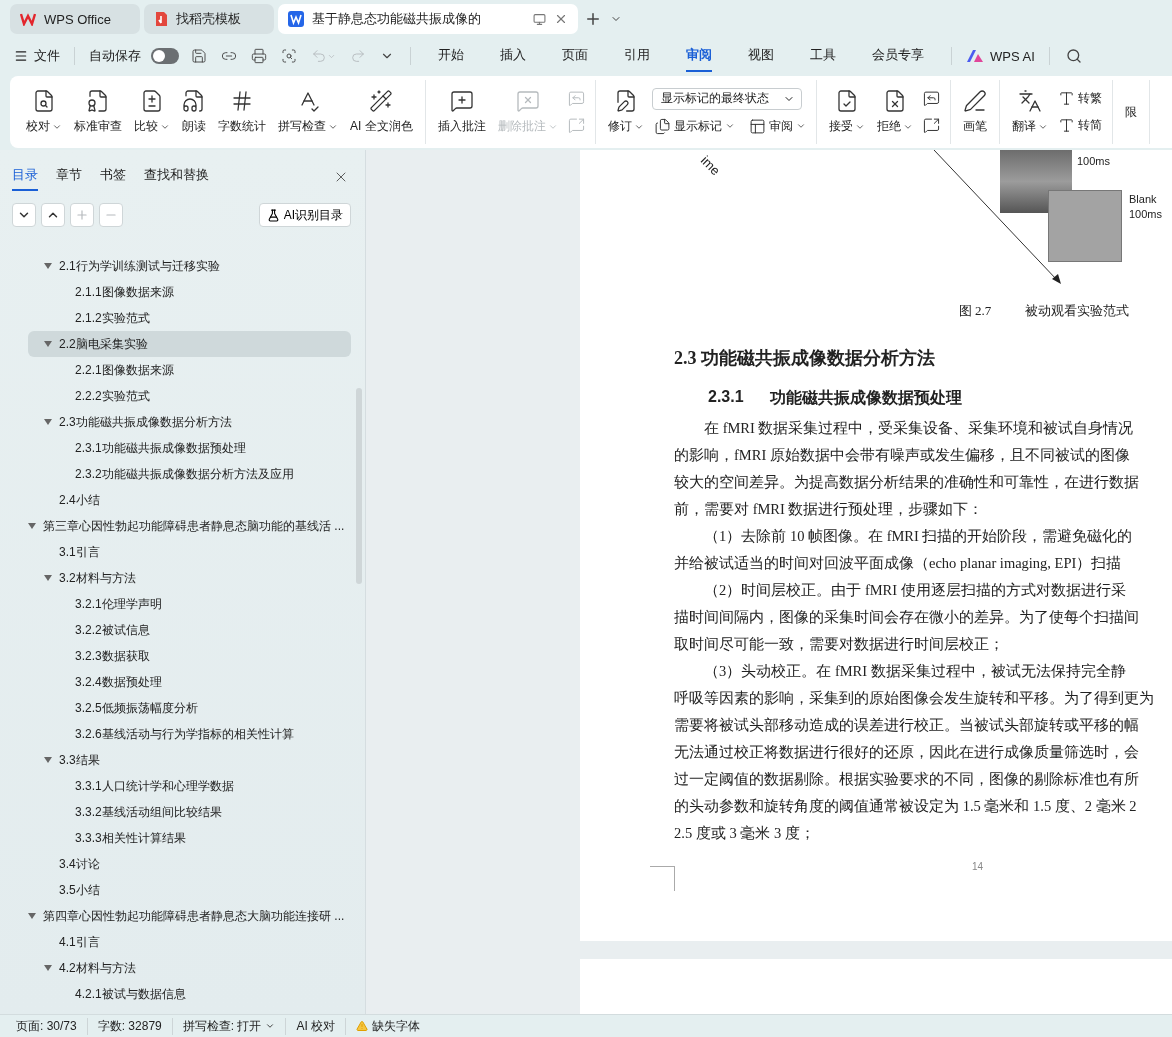  I want to click on text-line: 2.5 度或 3 毫米 3 度；, so click(745, 833).